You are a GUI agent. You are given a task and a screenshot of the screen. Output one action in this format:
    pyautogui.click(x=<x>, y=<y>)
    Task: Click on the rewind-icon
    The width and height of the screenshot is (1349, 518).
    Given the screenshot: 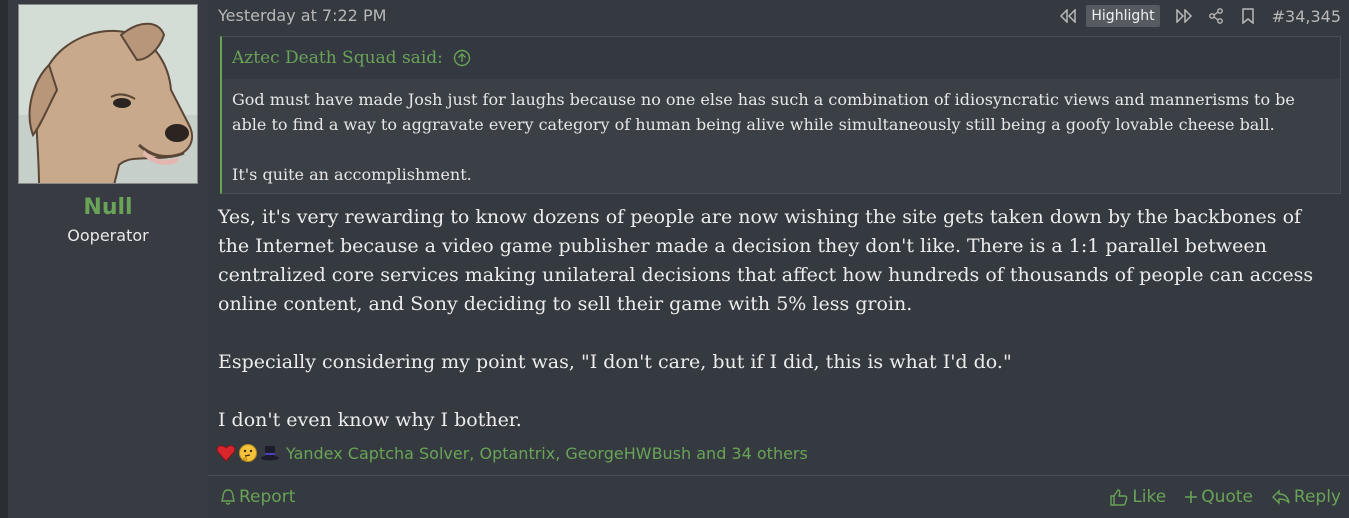 What is the action you would take?
    pyautogui.click(x=1068, y=16)
    